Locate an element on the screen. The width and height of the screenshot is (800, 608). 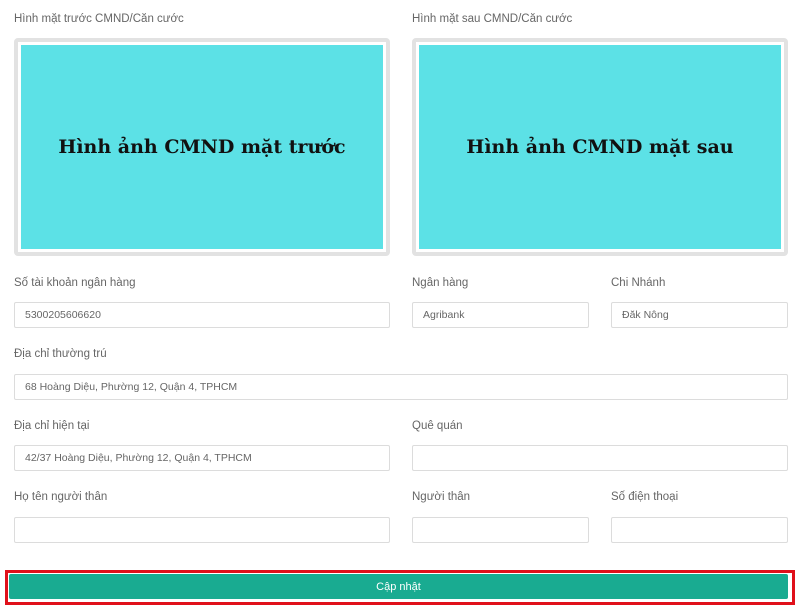
relative-label: Người thân is located at coordinates (441, 497).